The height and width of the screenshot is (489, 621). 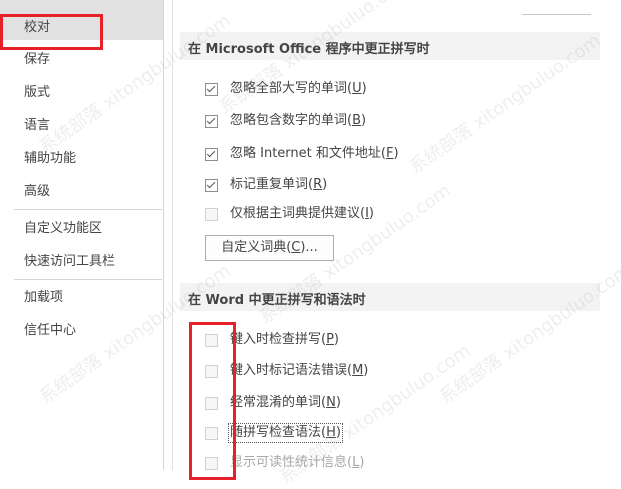 I want to click on option-label: 键入时检查拼写(P), so click(x=284, y=339).